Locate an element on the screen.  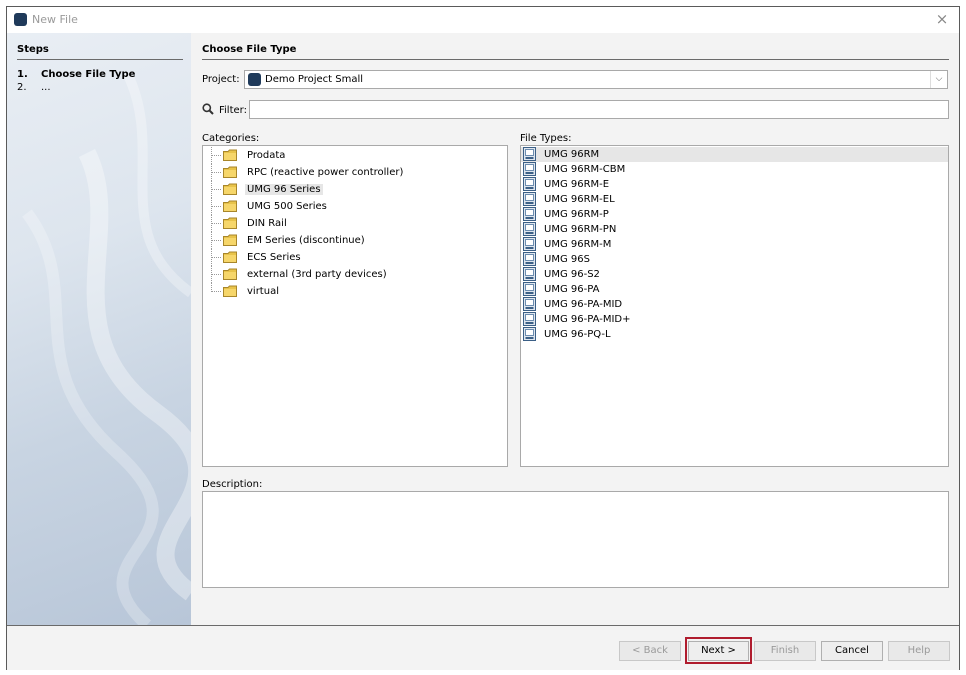
file-type-label: UMG 96-PA-MID is located at coordinates (583, 304).